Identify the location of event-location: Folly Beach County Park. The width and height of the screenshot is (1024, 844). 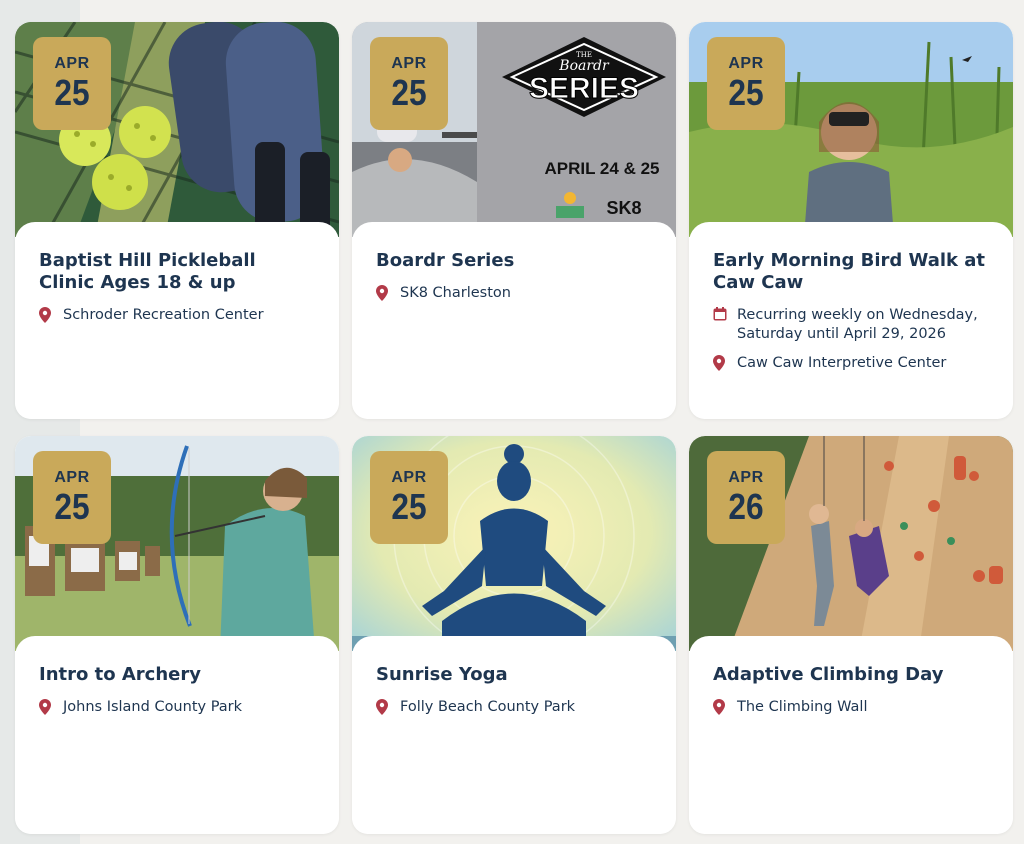
(514, 707).